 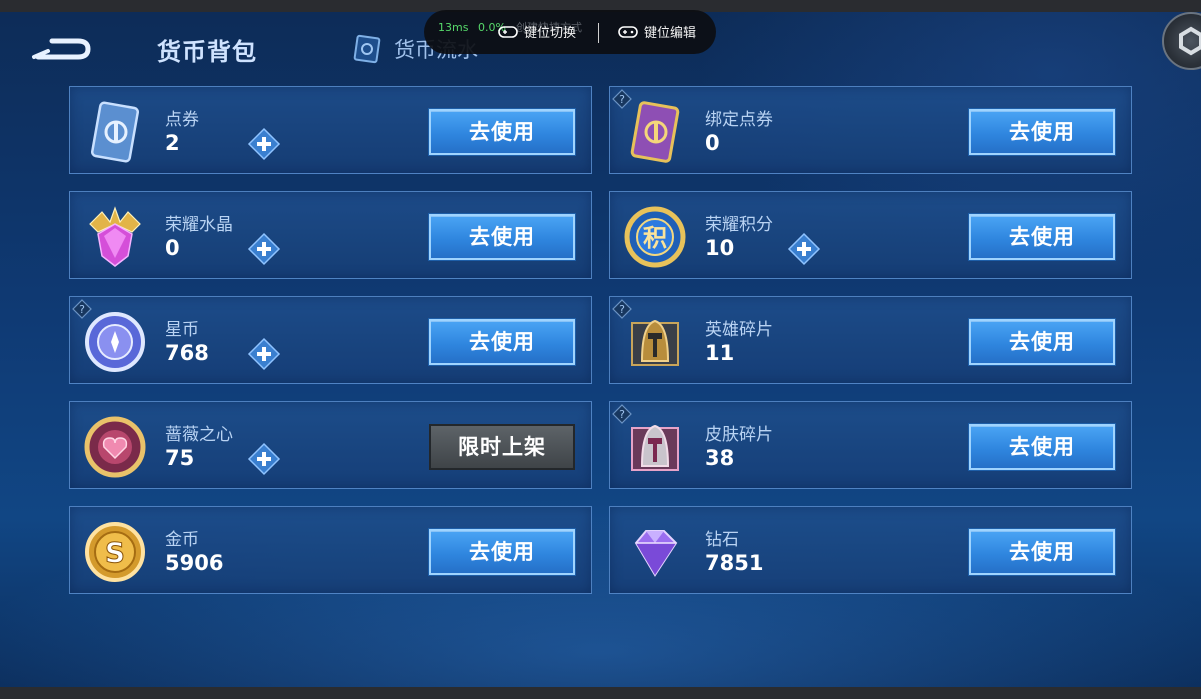 I want to click on window-bottom-frame, so click(x=600, y=693).